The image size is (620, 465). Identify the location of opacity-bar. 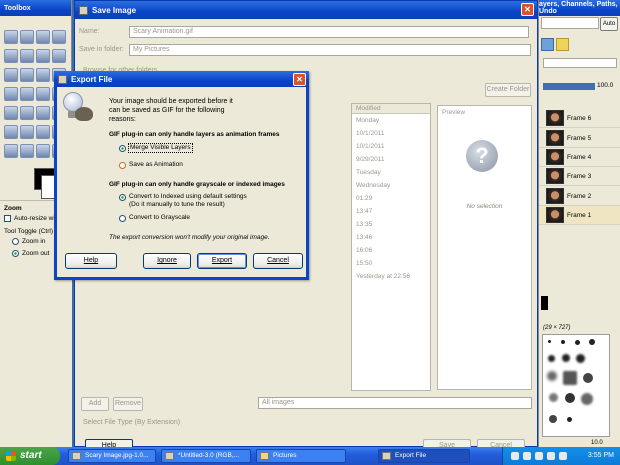
(569, 86).